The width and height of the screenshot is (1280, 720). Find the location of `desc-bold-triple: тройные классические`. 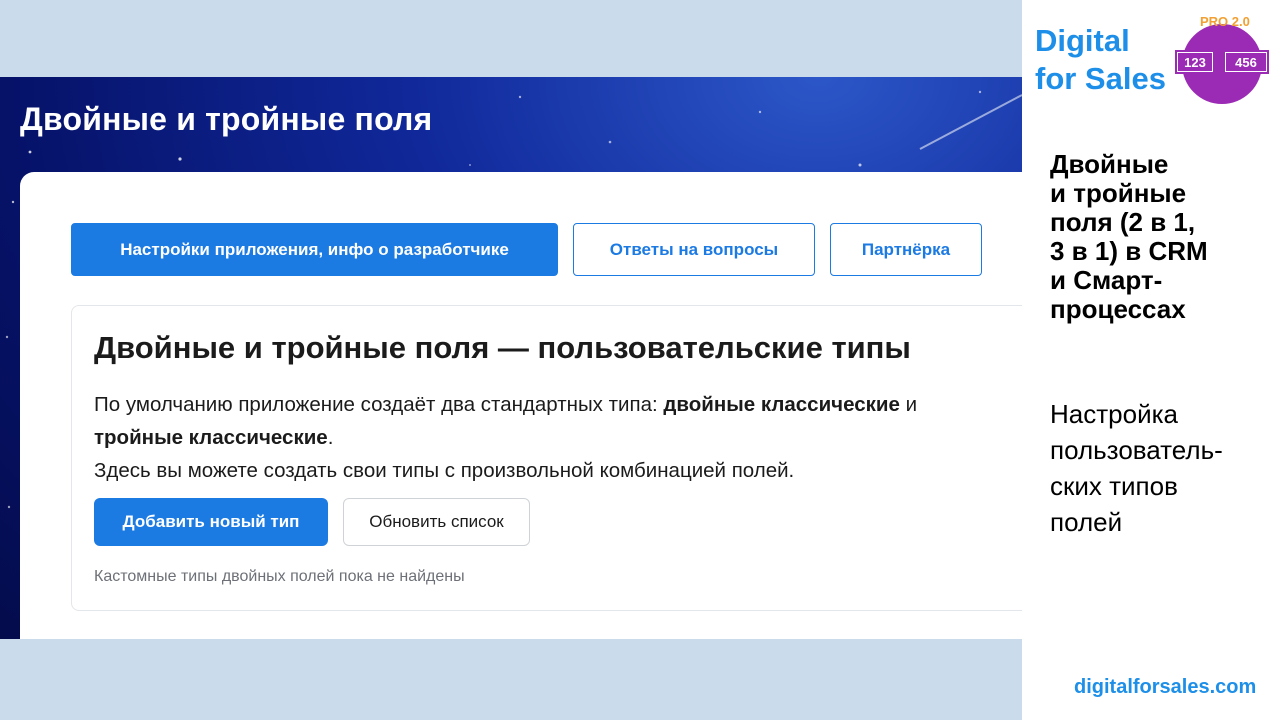

desc-bold-triple: тройные классические is located at coordinates (211, 437).